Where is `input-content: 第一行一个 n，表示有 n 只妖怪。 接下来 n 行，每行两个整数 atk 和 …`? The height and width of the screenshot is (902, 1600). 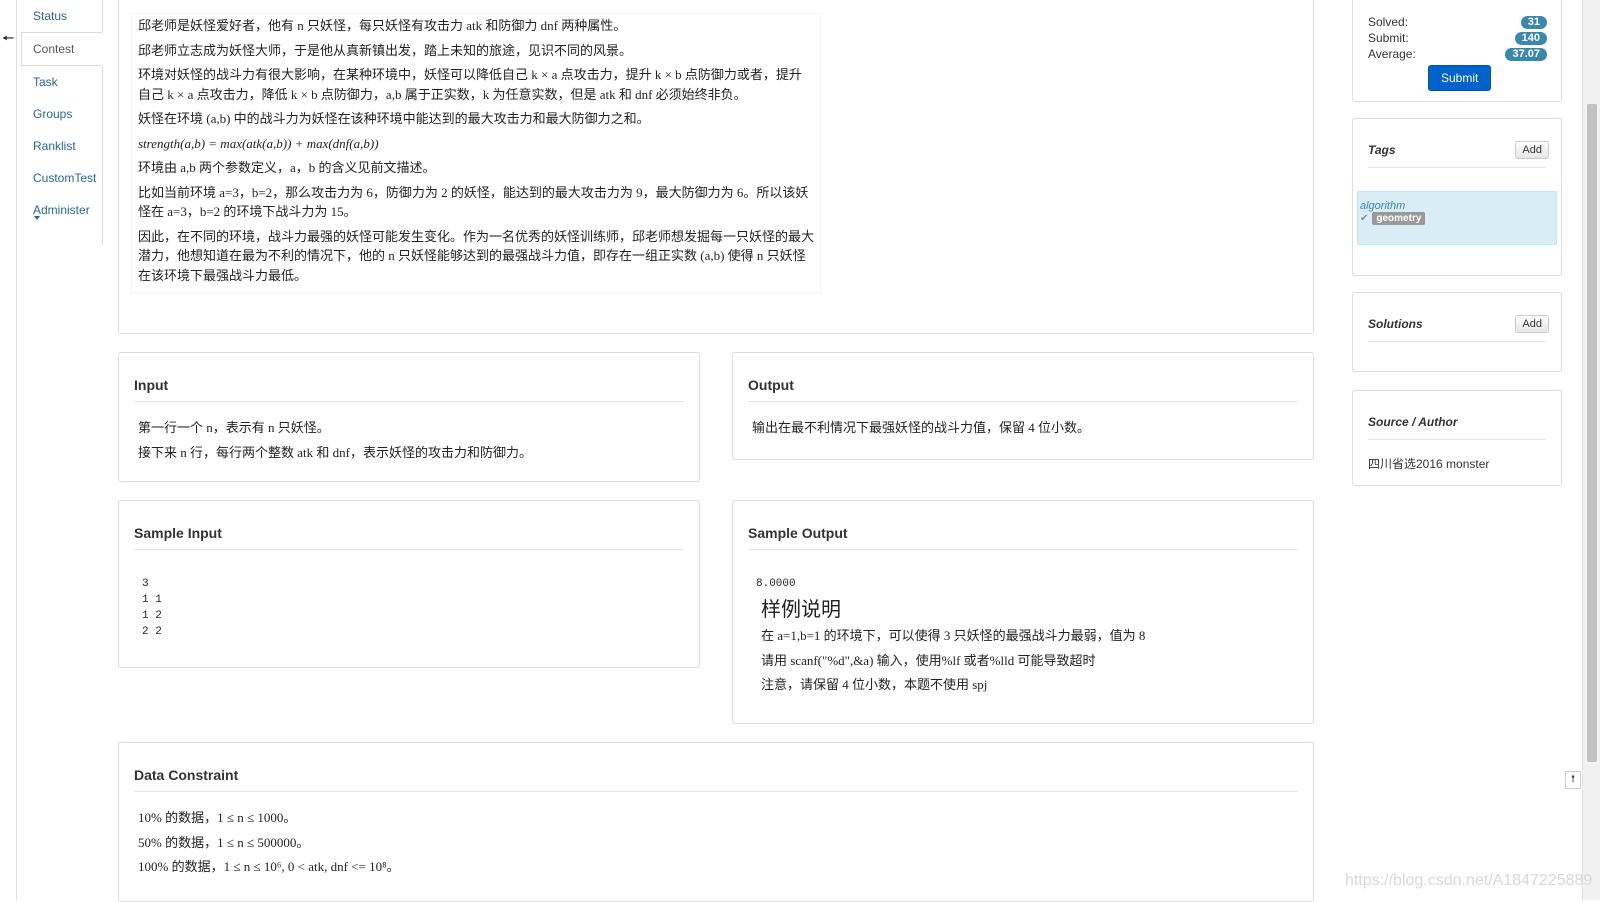 input-content: 第一行一个 n，表示有 n 只妖怪。 接下来 n 行，每行两个整数 atk 和 … is located at coordinates (409, 442).